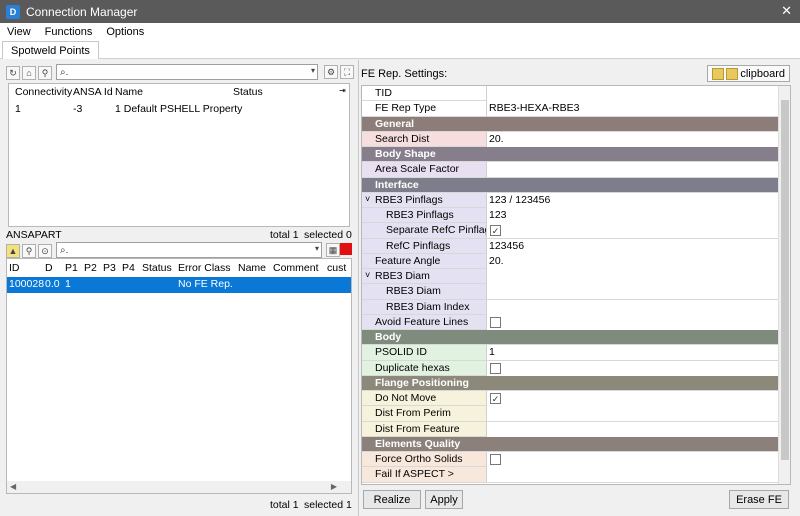 The width and height of the screenshot is (800, 516). I want to click on warning-icon: ▲, so click(13, 251).